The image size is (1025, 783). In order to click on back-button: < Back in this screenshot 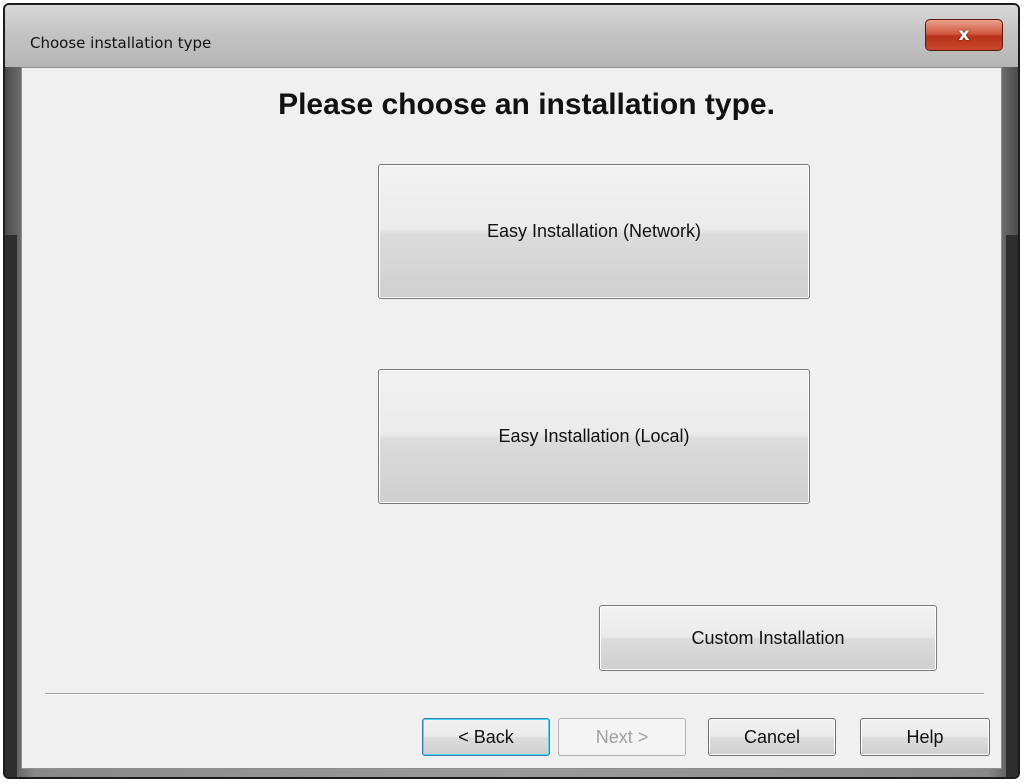, I will do `click(486, 737)`.